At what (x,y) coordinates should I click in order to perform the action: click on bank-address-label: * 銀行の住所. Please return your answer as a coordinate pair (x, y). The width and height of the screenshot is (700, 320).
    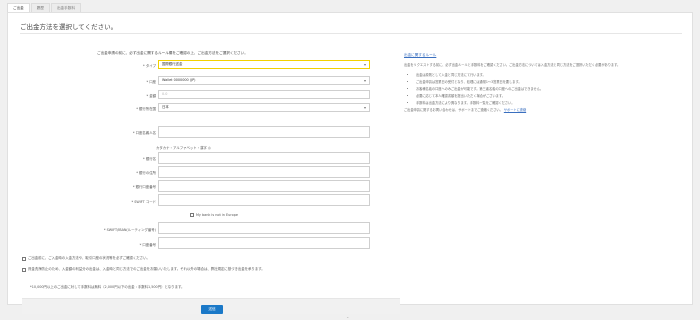
    Looking at the image, I should click on (146, 173).